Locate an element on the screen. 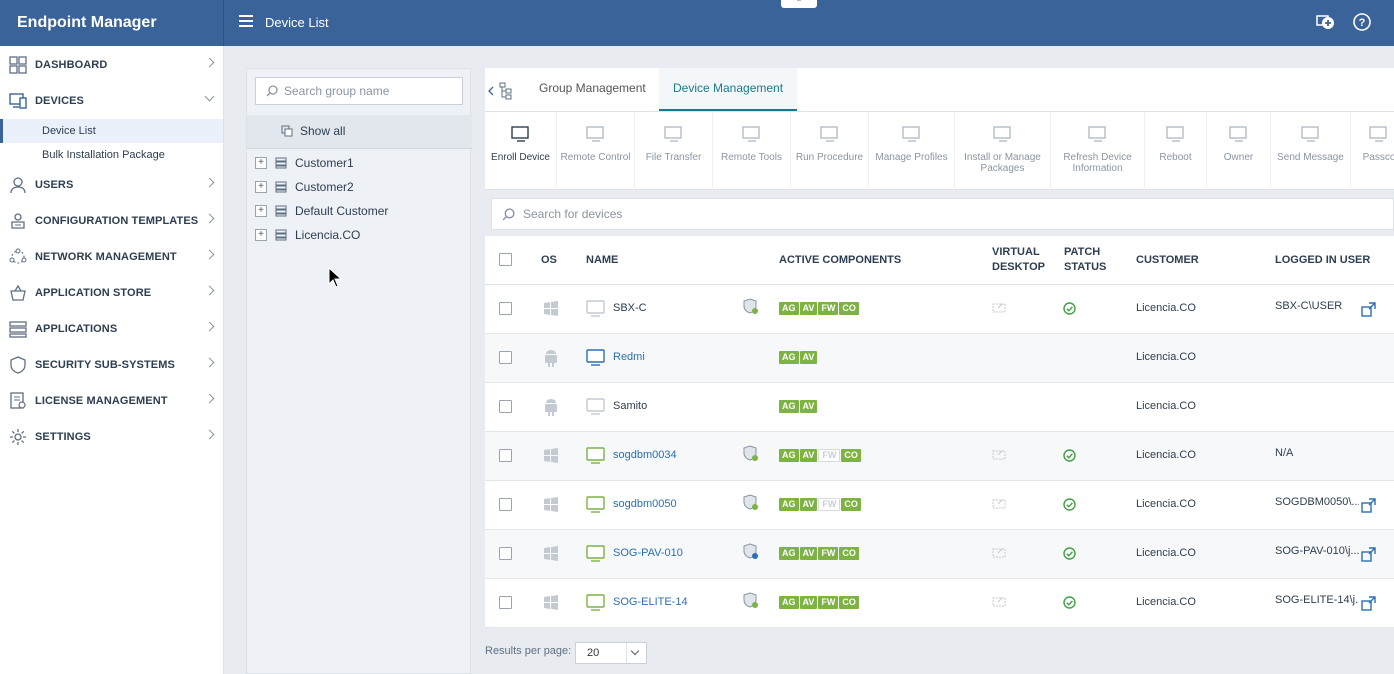 The image size is (1394, 674). component-badge: FW is located at coordinates (829, 504).